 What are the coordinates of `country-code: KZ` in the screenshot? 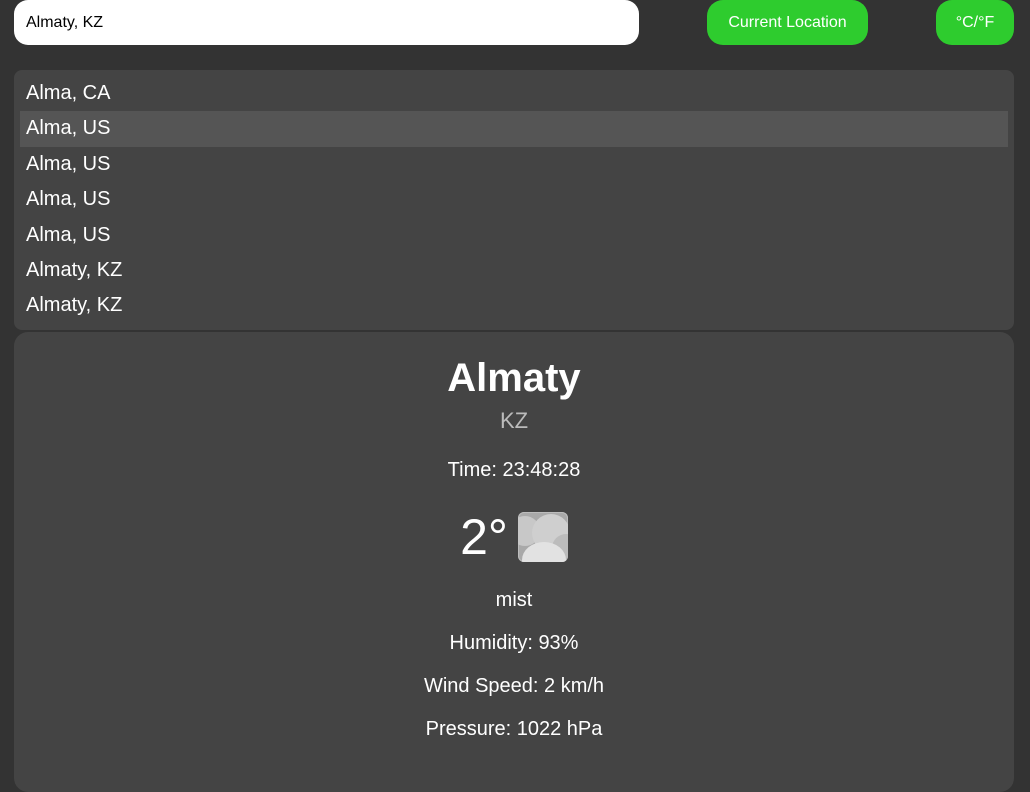 It's located at (514, 420).